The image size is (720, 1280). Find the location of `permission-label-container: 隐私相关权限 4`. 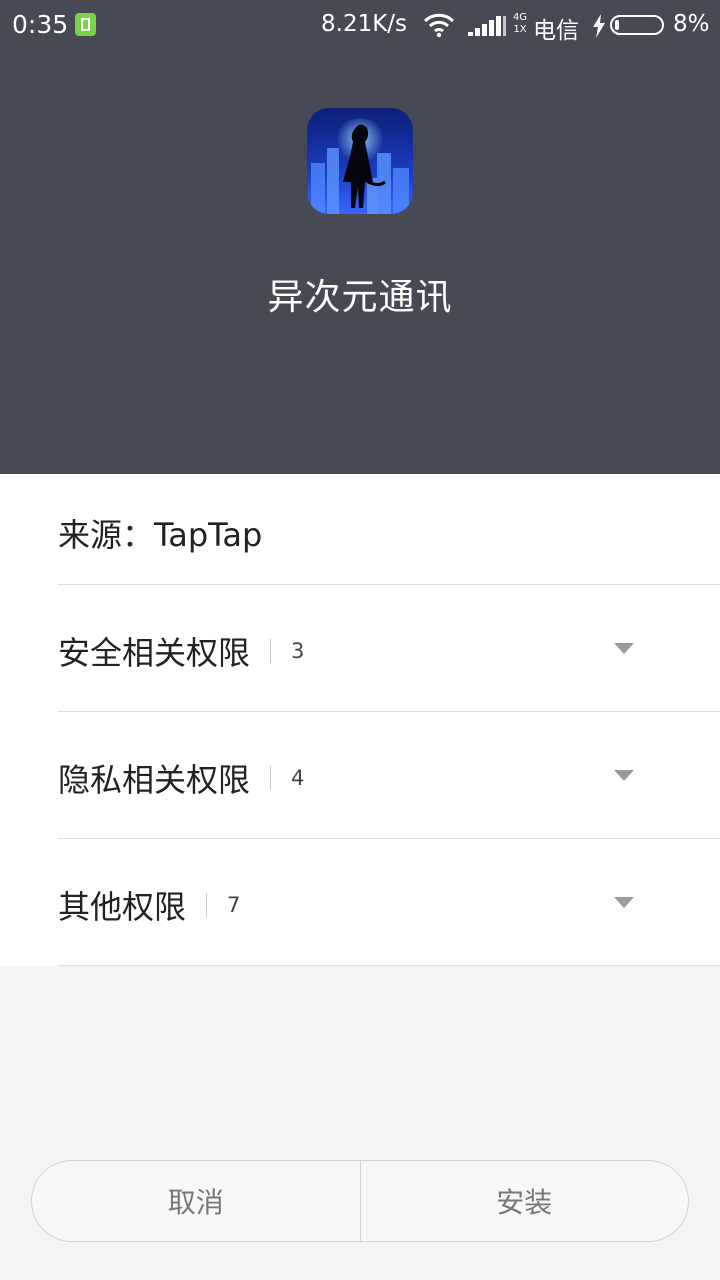

permission-label-container: 隐私相关权限 4 is located at coordinates (181, 778).